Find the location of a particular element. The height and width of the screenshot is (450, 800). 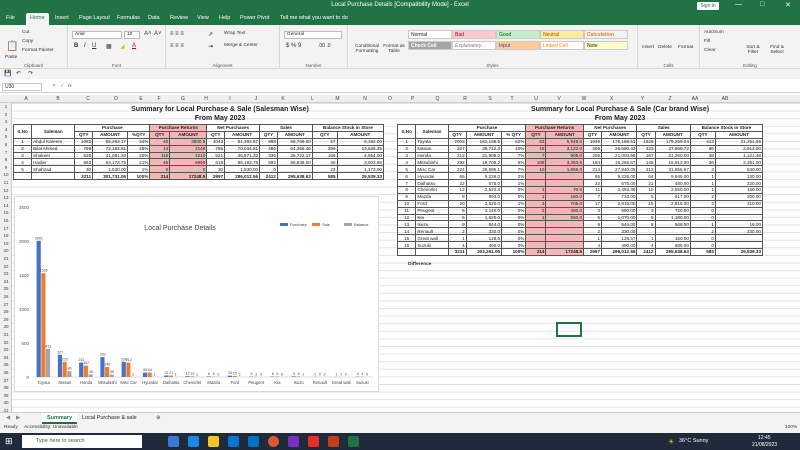

find-select-button: Find & Select is located at coordinates (777, 50).